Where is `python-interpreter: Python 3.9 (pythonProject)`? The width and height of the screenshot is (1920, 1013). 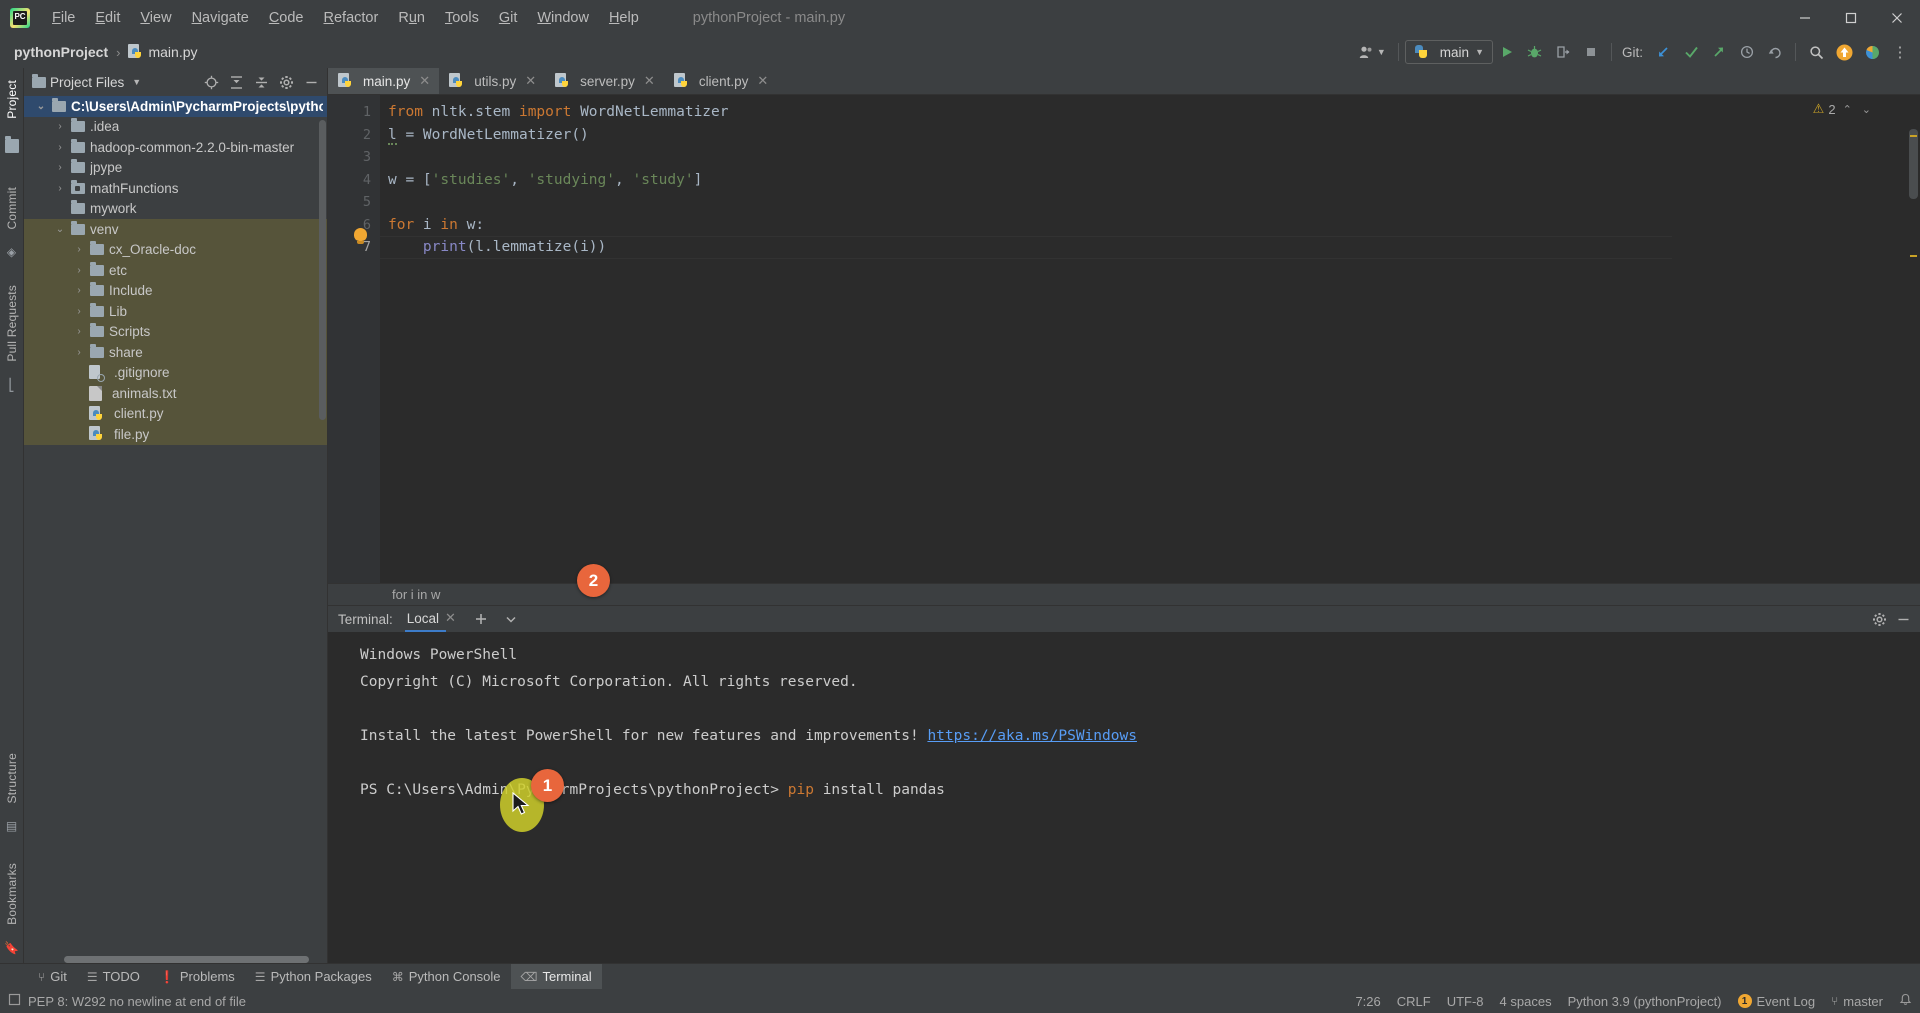 python-interpreter: Python 3.9 (pythonProject) is located at coordinates (1645, 1001).